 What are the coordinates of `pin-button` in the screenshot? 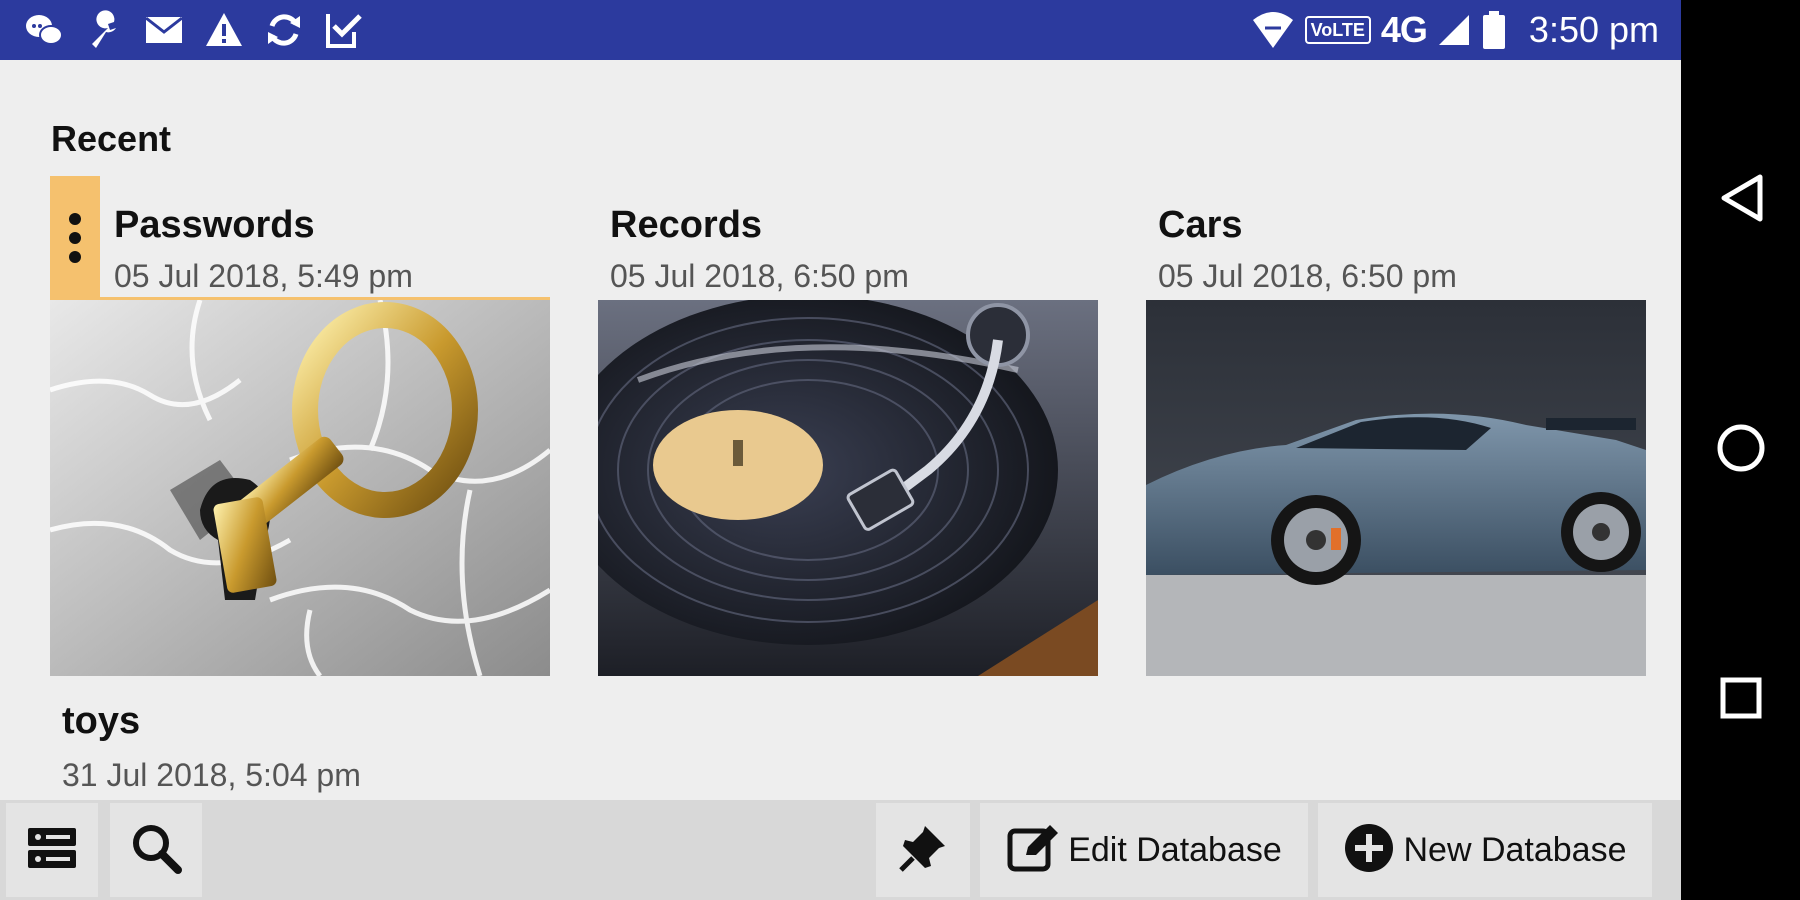 It's located at (923, 850).